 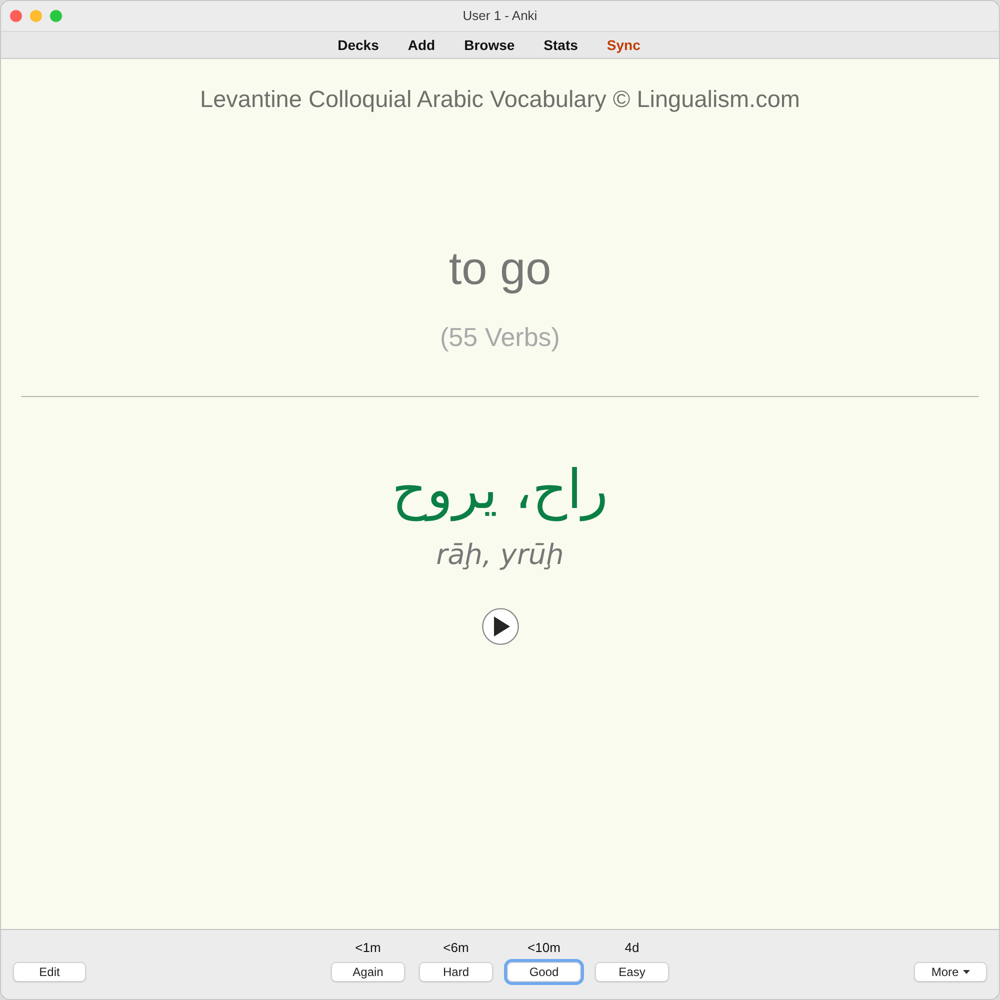 What do you see at coordinates (623, 45) in the screenshot?
I see `toolbar-link: Sync` at bounding box center [623, 45].